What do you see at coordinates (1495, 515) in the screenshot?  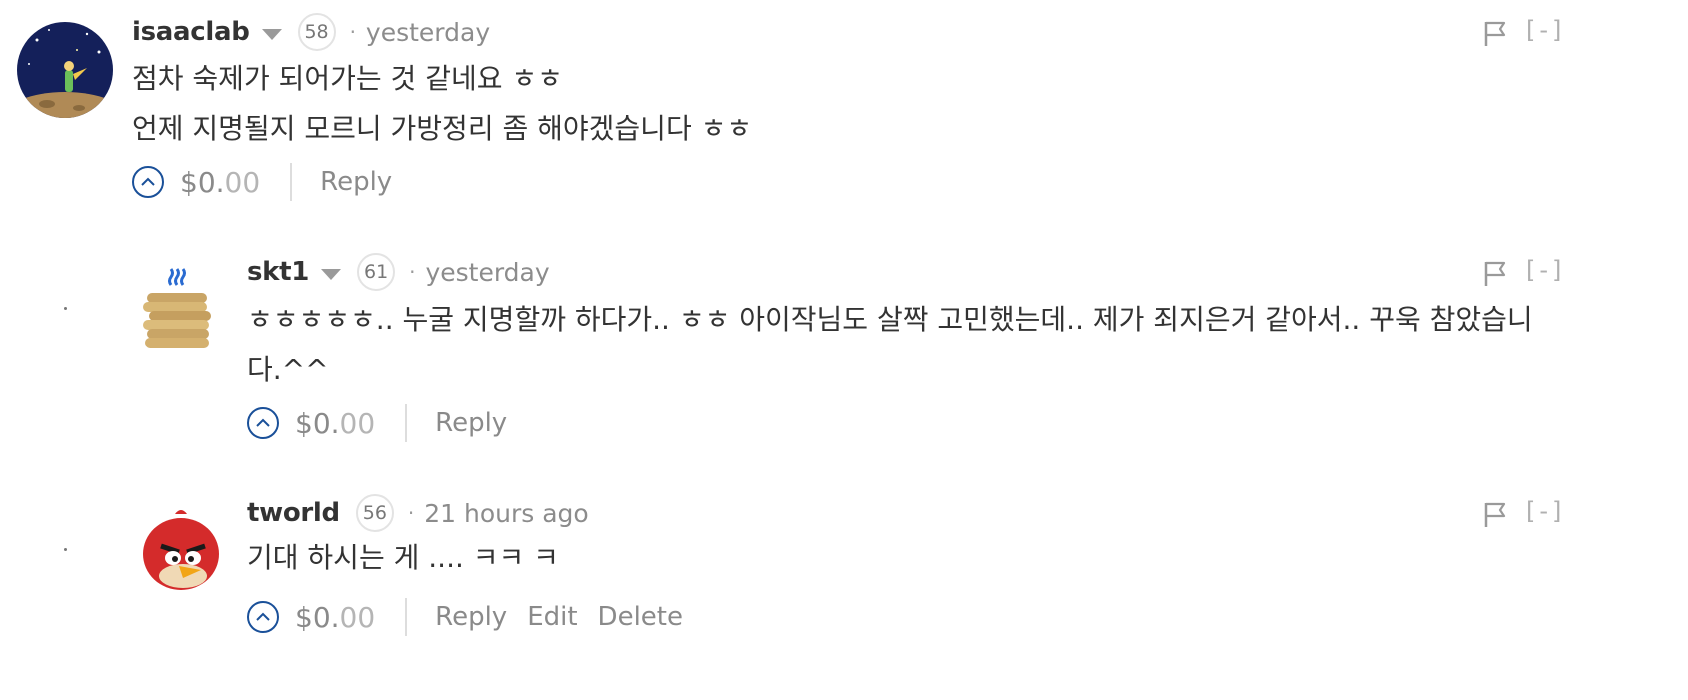 I see `flag-icon` at bounding box center [1495, 515].